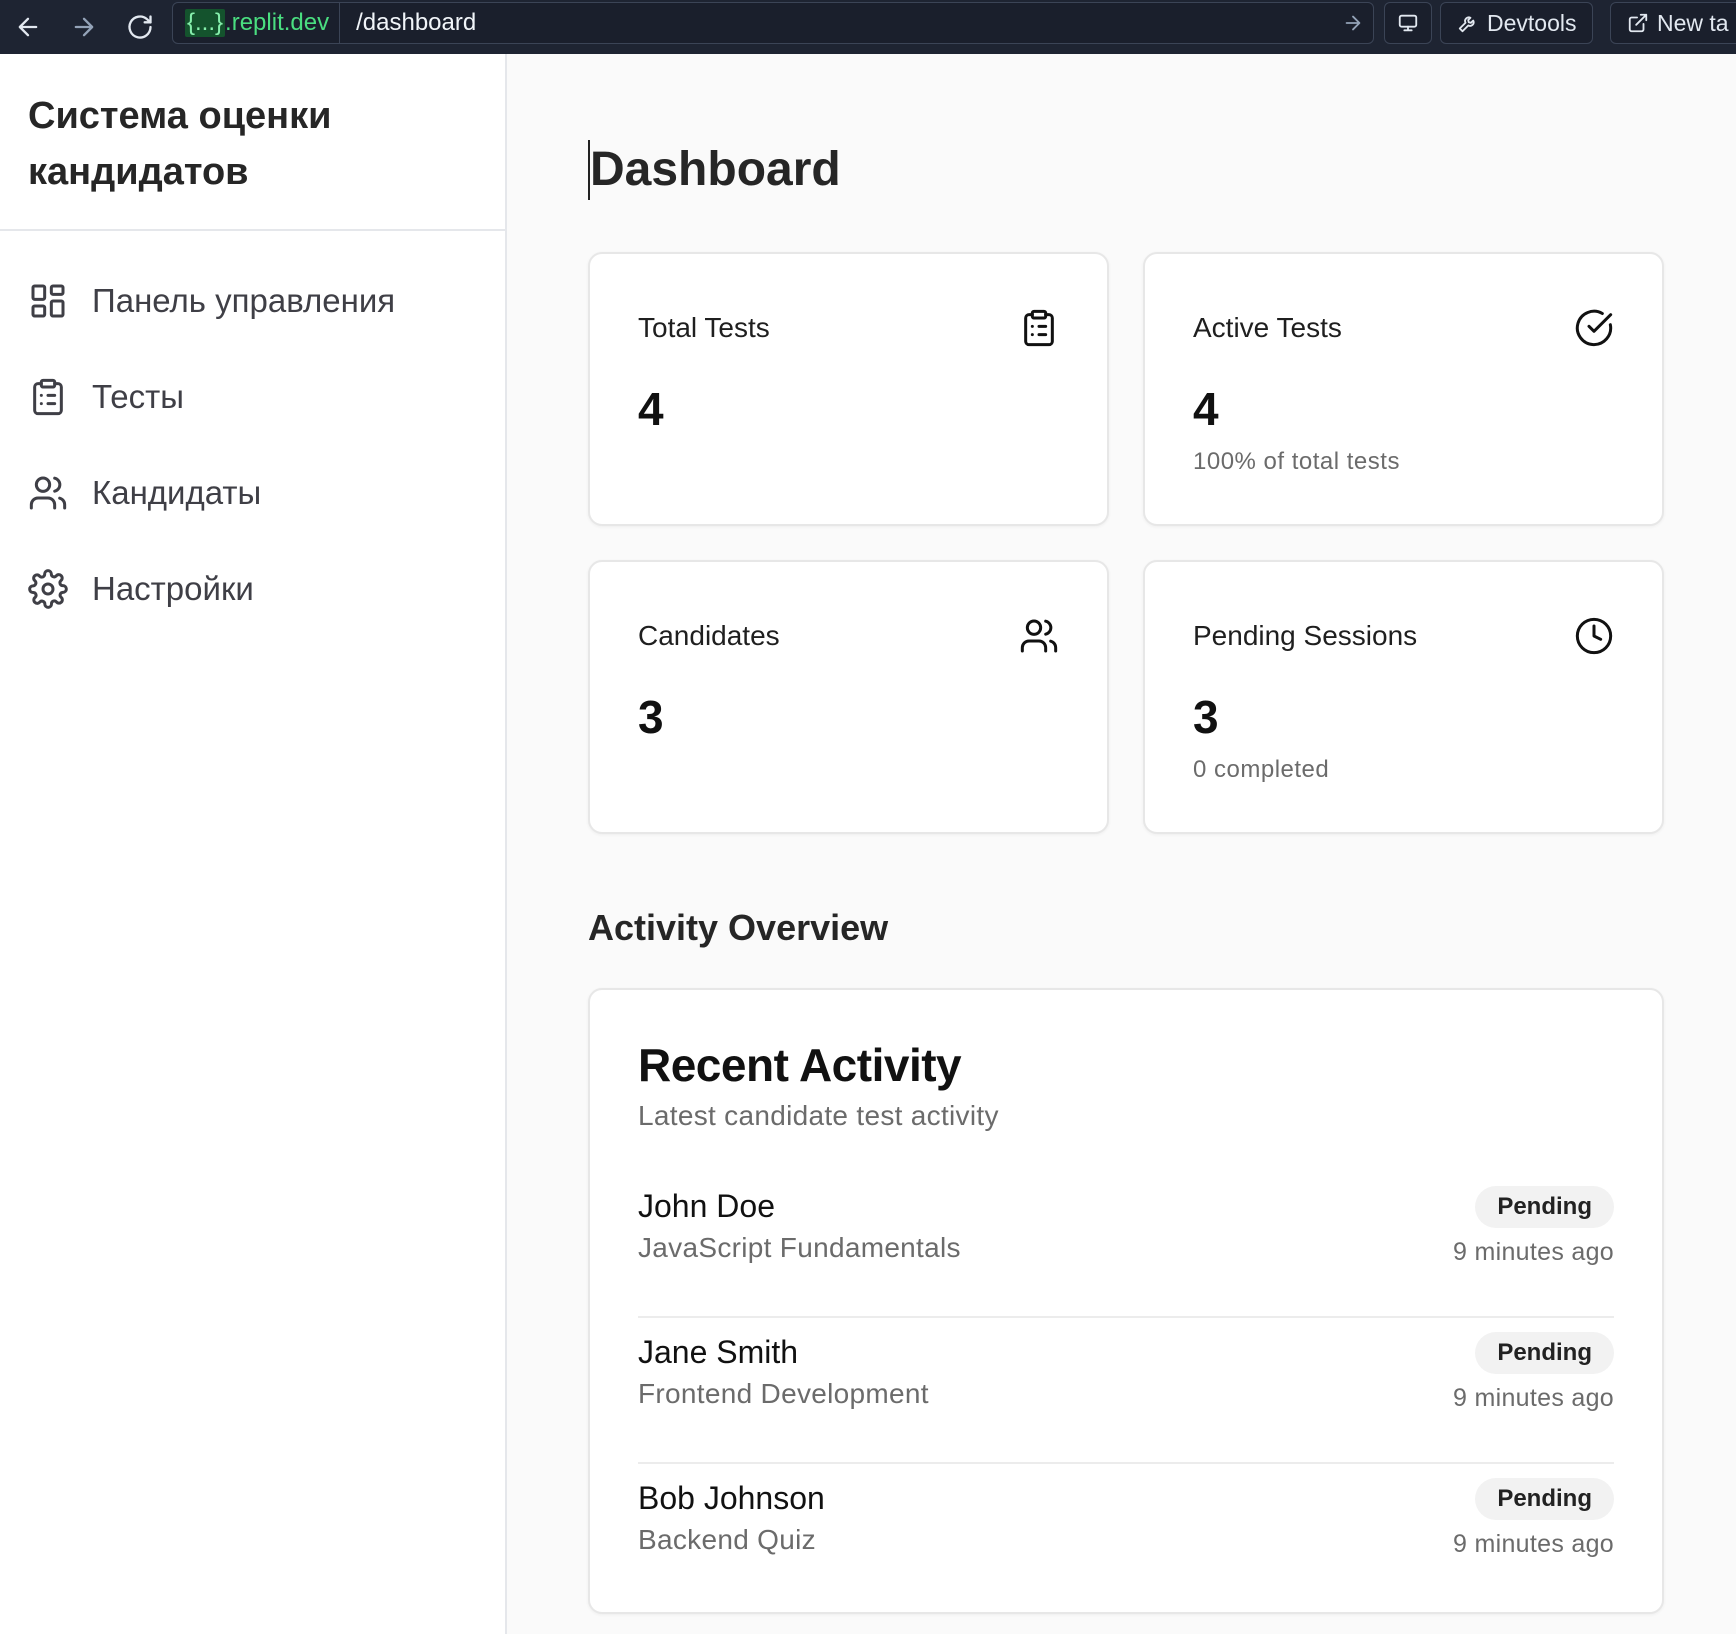 The image size is (1736, 1634). Describe the element at coordinates (848, 389) in the screenshot. I see `stat-card-total-tests: Total Tests 4` at that location.